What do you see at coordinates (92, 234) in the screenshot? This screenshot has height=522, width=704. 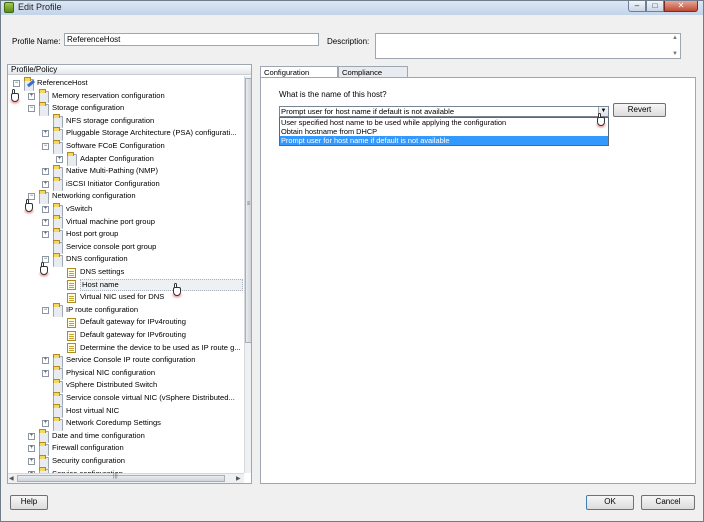 I see `tree-item: Host port group` at bounding box center [92, 234].